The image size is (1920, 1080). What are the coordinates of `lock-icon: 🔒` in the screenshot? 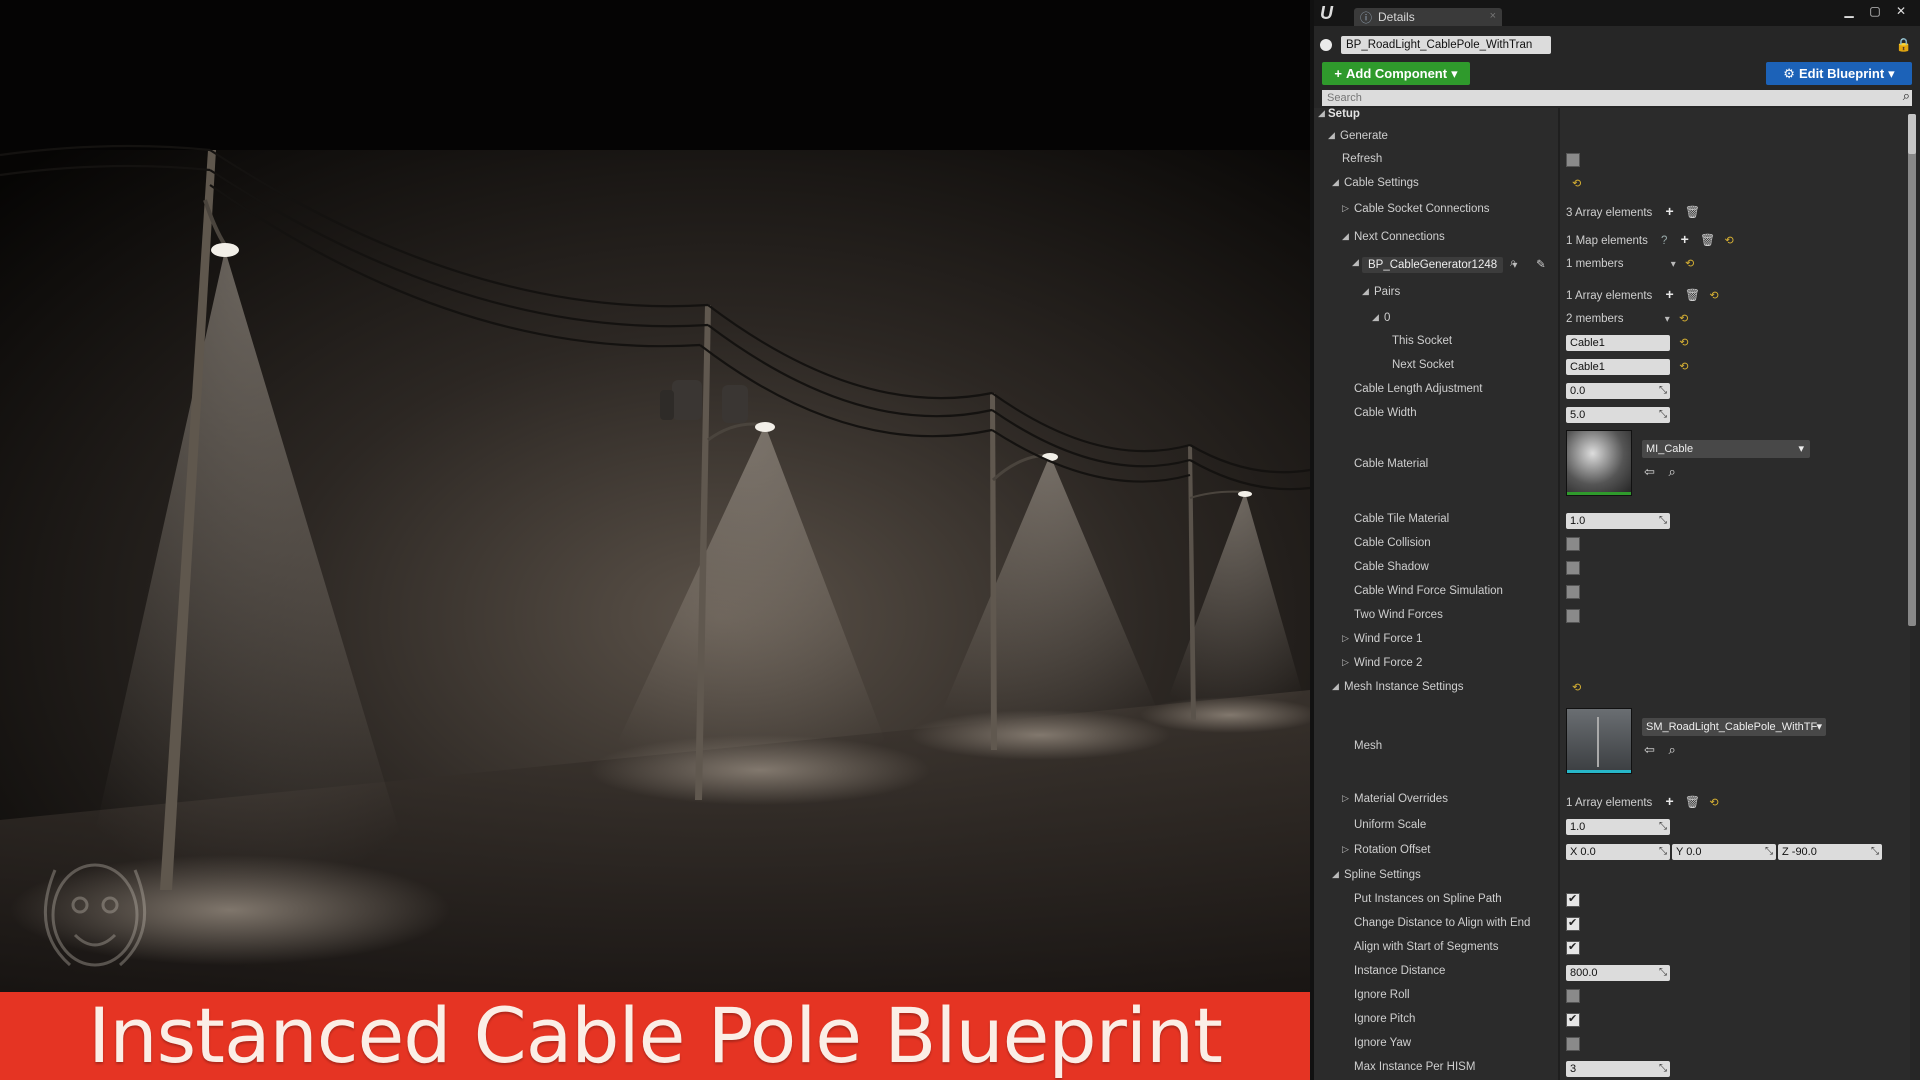 It's located at (1904, 45).